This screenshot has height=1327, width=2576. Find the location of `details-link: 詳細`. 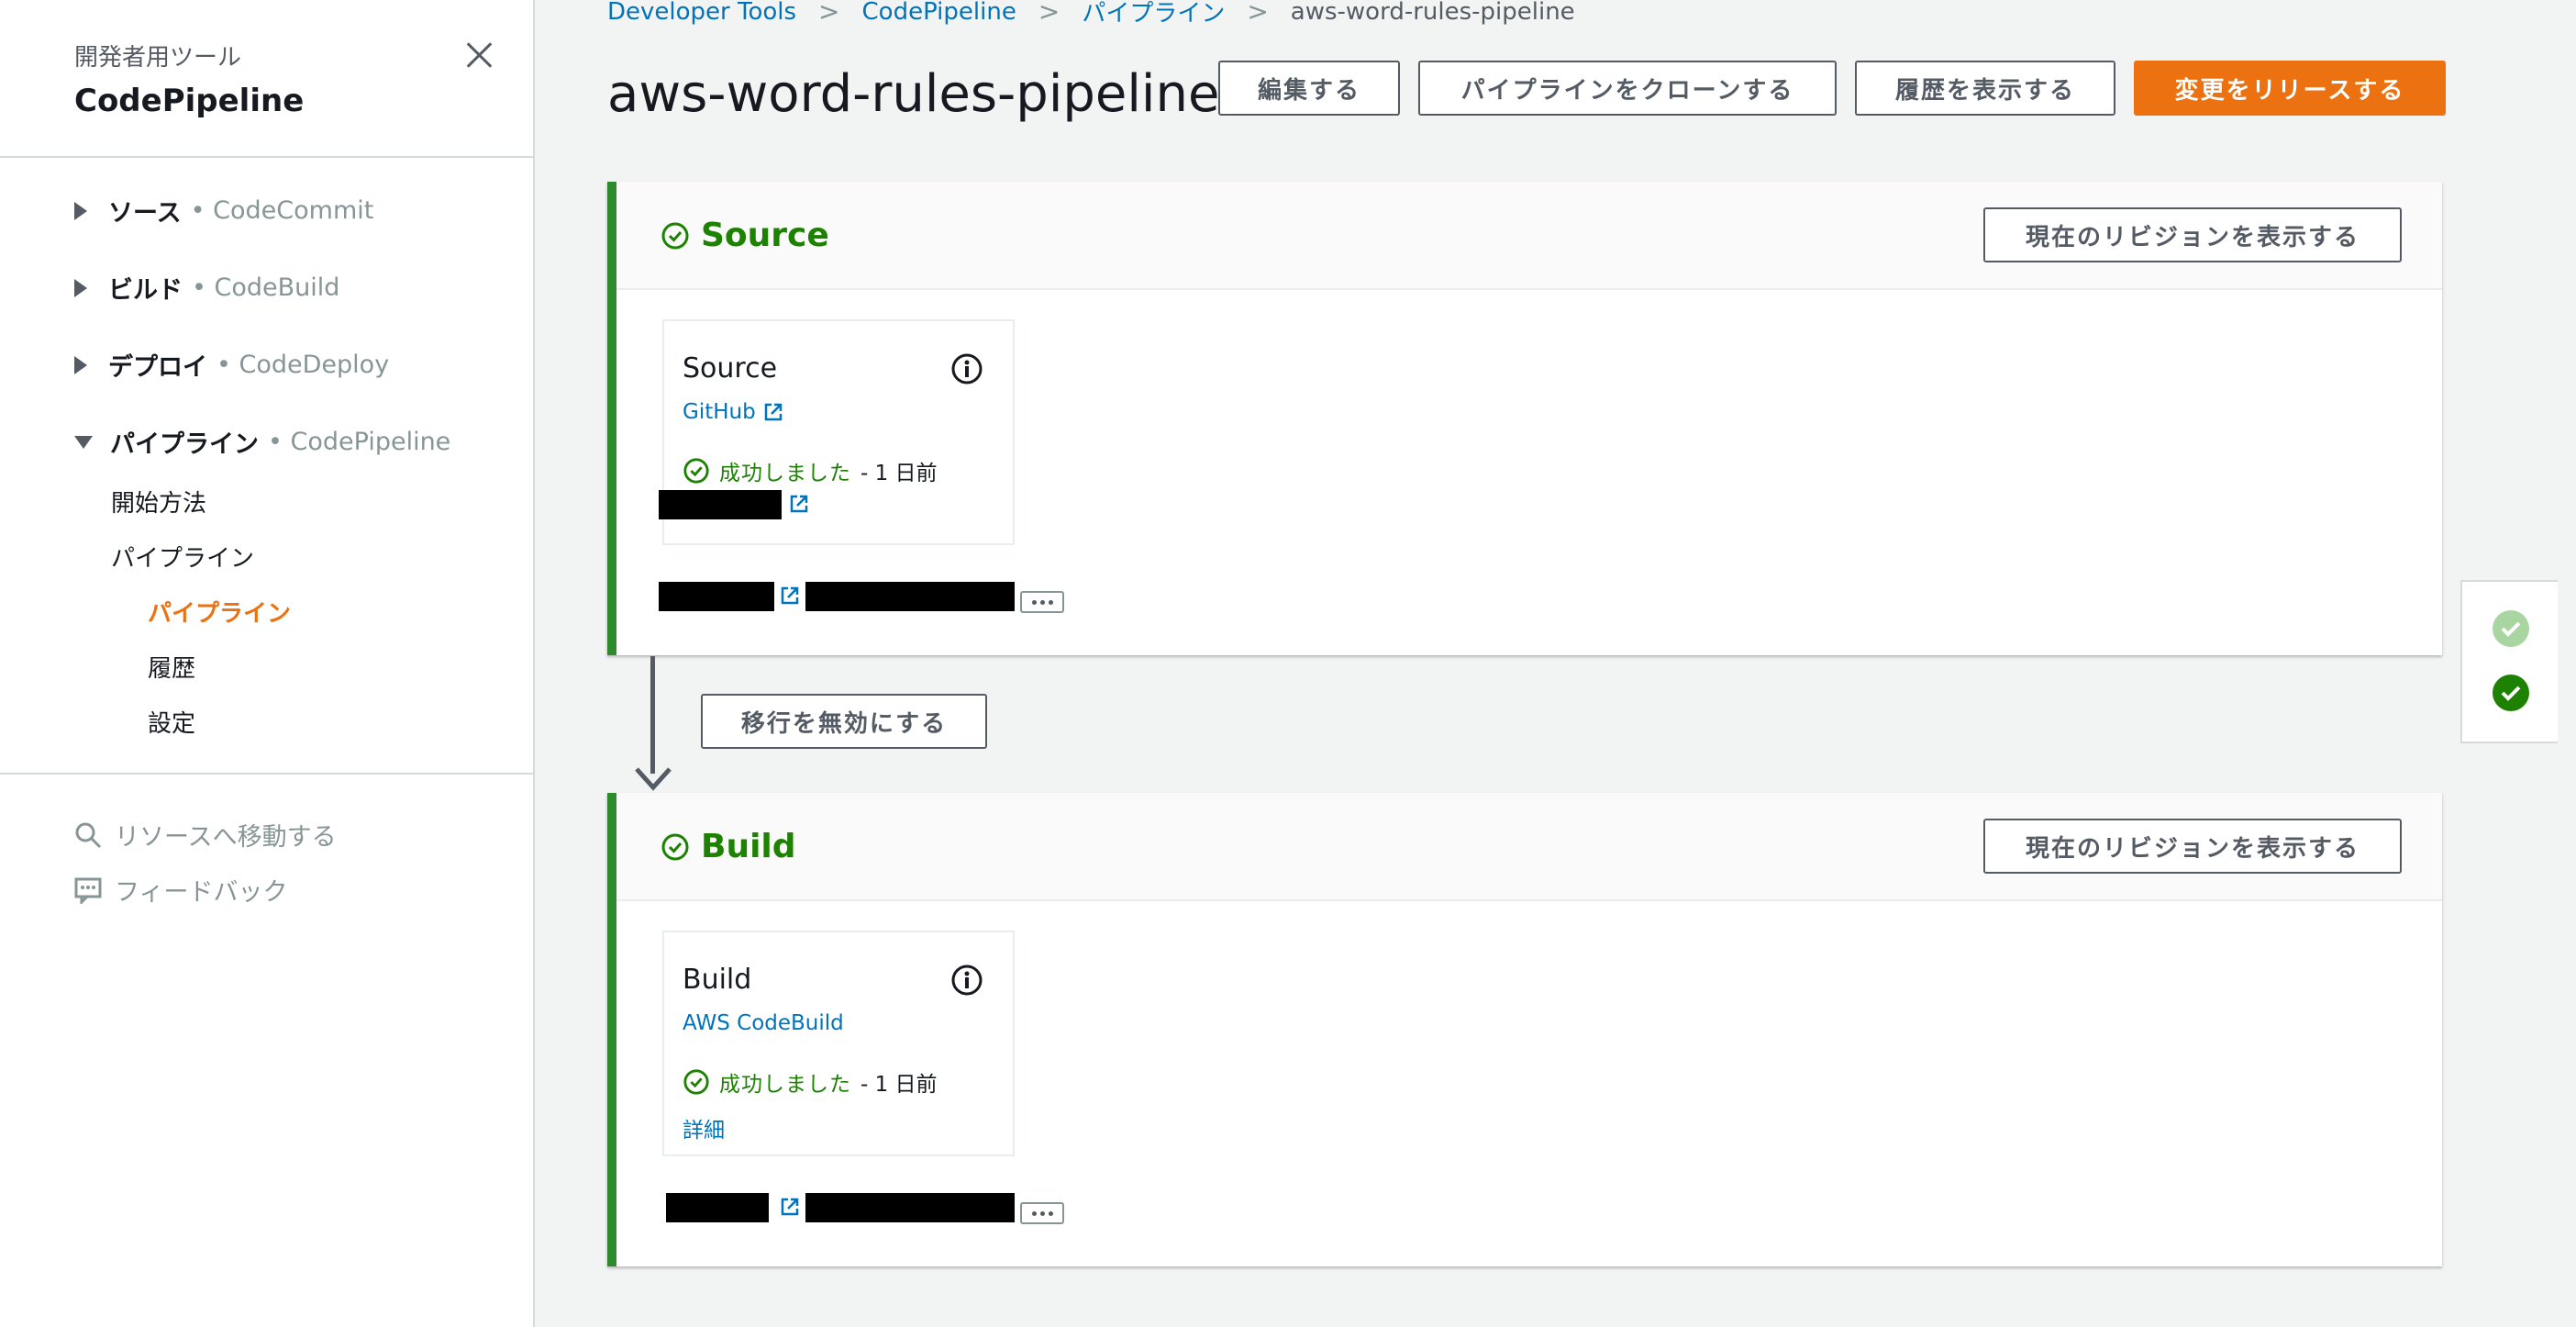

details-link: 詳細 is located at coordinates (704, 1127).